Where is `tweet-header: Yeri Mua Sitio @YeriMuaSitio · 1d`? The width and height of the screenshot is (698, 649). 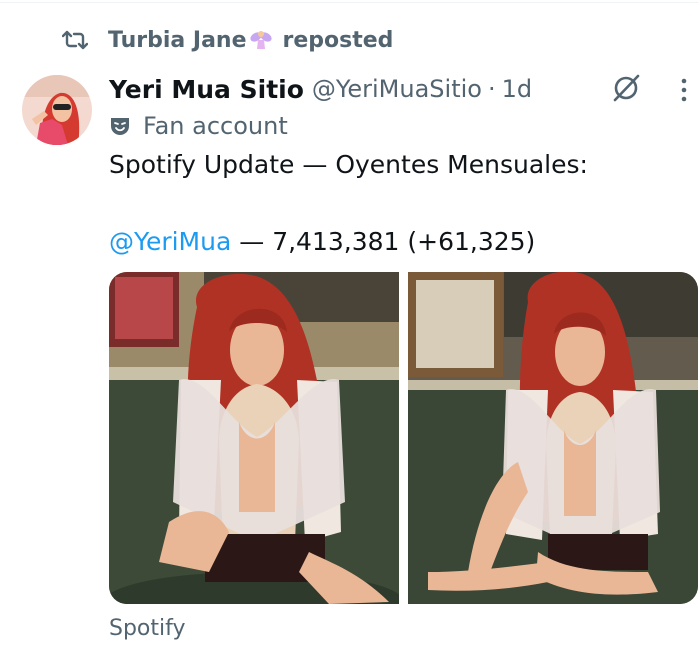
tweet-header: Yeri Mua Sitio @YeriMuaSitio · 1d is located at coordinates (320, 89).